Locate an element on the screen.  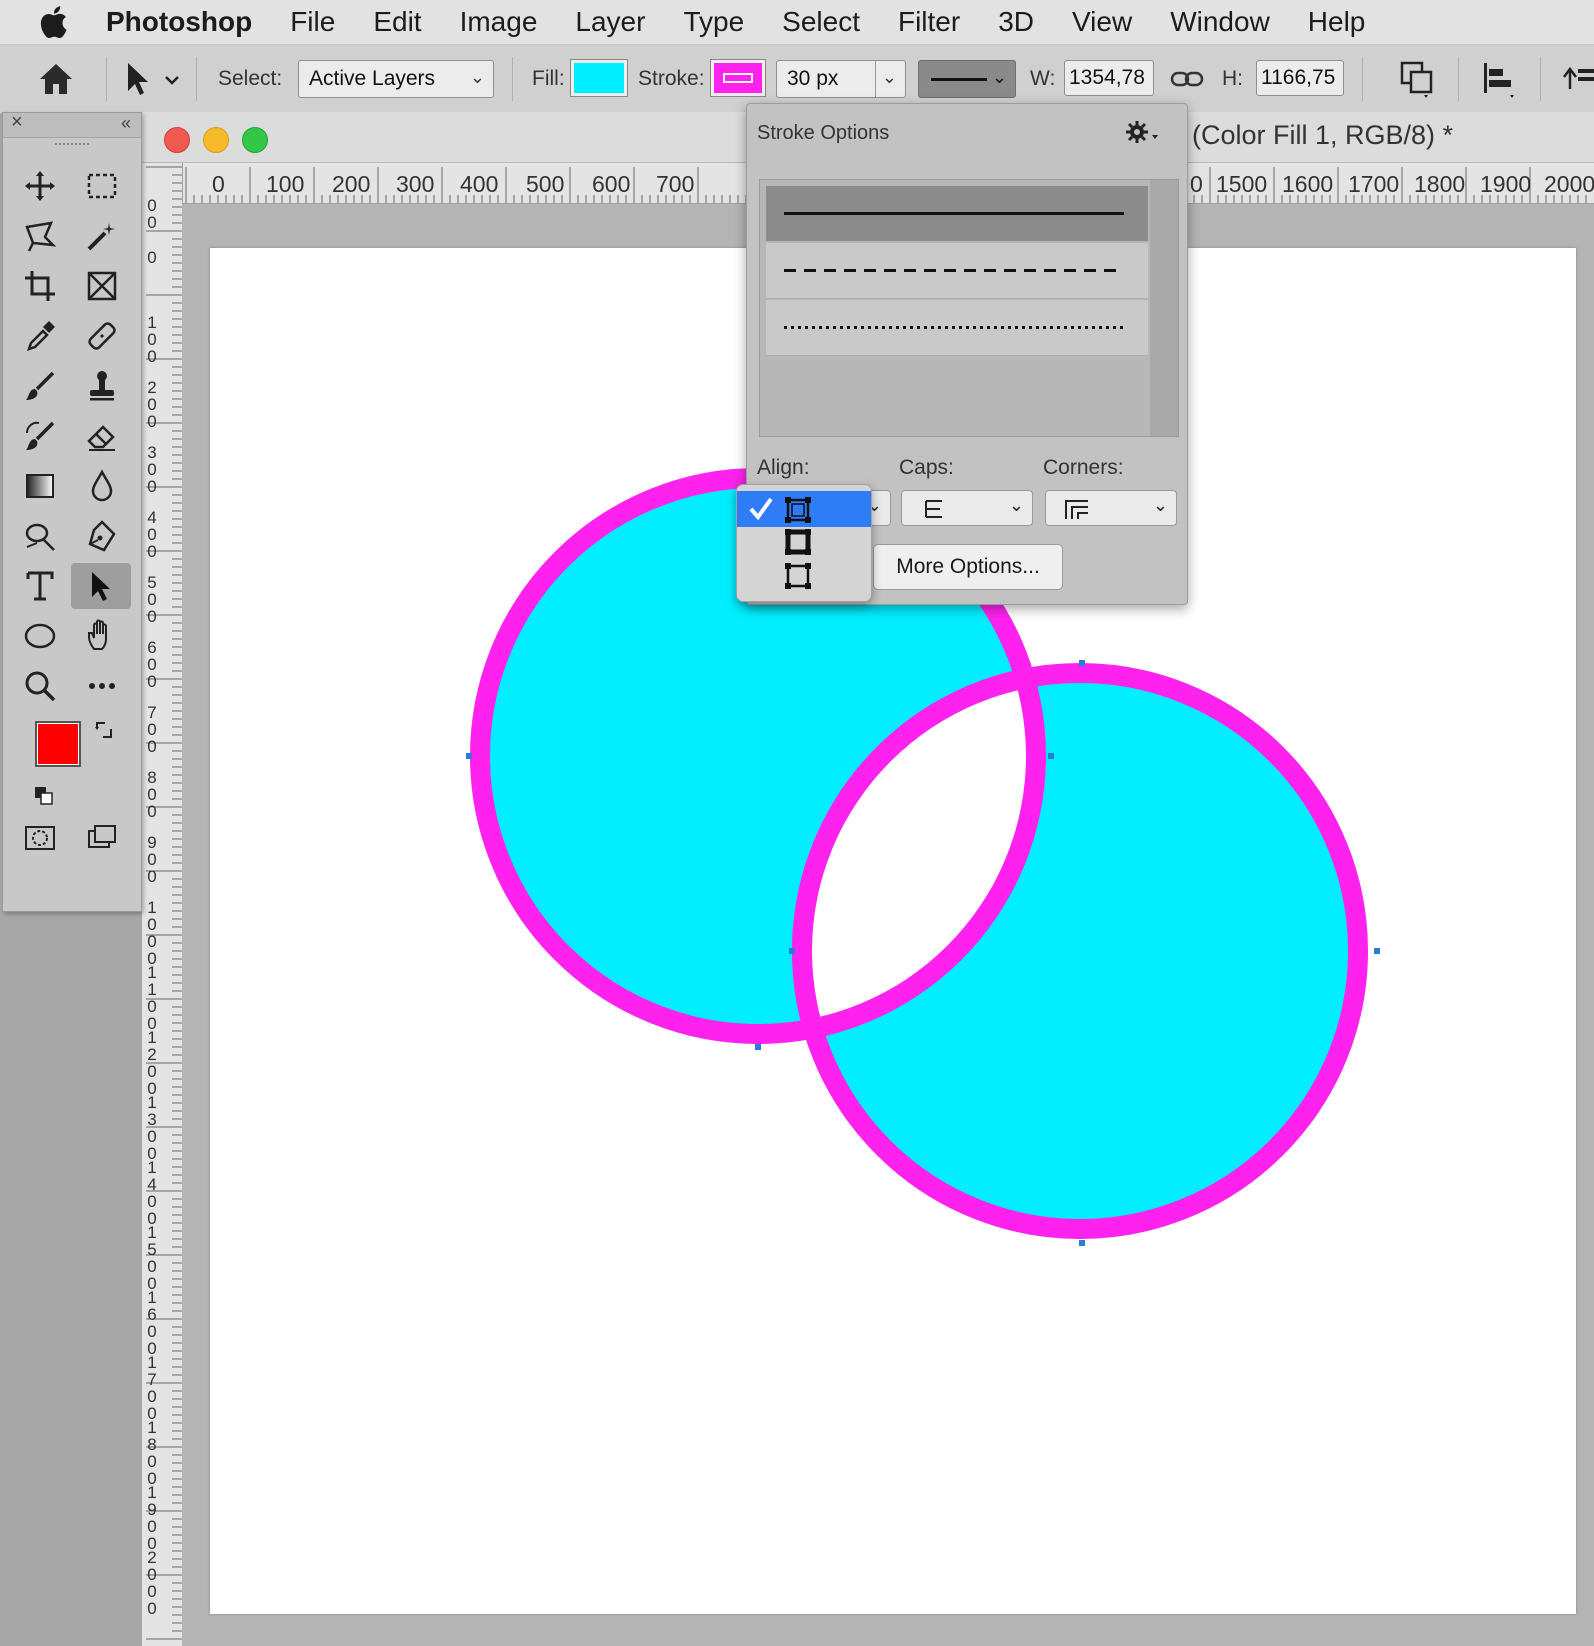
menu-image: Image is located at coordinates (499, 22).